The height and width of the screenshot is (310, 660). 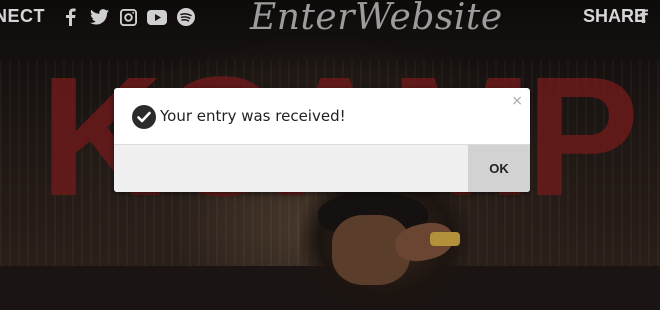 I want to click on site-logo: EnterWebsite, so click(x=376, y=19).